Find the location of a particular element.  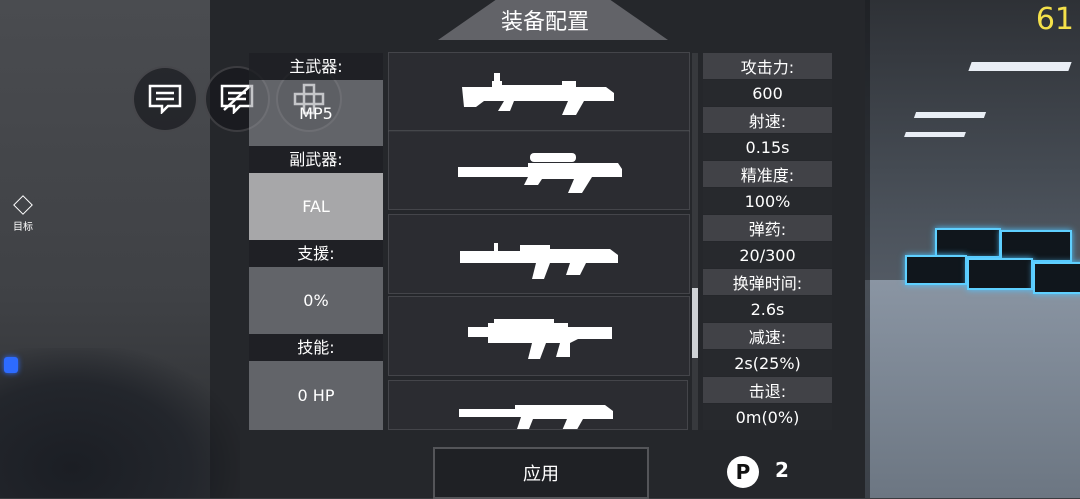

support-slot: 0% is located at coordinates (316, 300).